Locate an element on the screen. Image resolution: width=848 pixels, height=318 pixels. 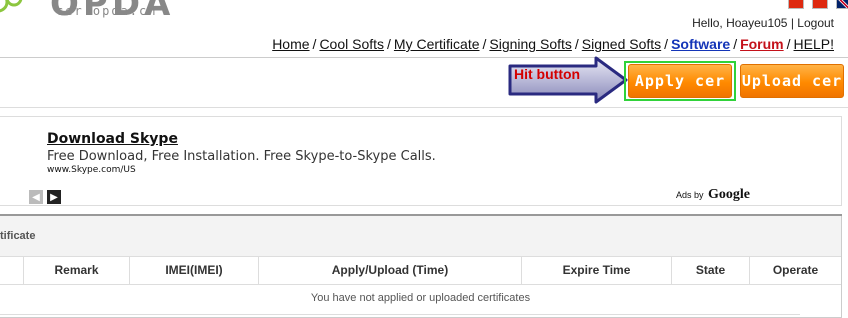
column-header: IMEI(IMEI) is located at coordinates (194, 270).